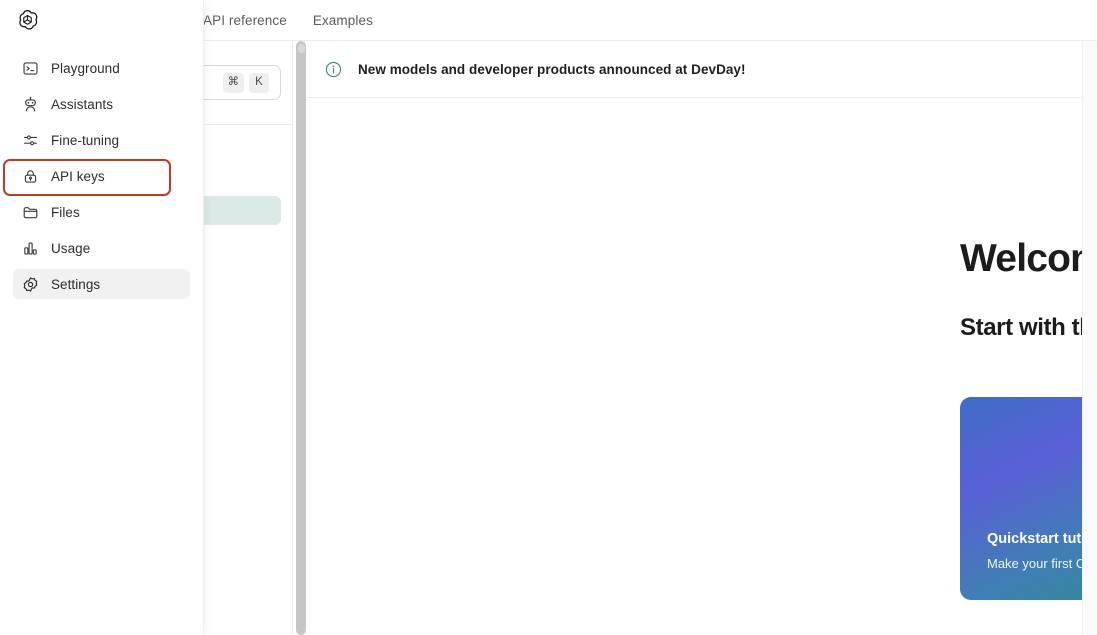  I want to click on terminal-icon, so click(30, 68).